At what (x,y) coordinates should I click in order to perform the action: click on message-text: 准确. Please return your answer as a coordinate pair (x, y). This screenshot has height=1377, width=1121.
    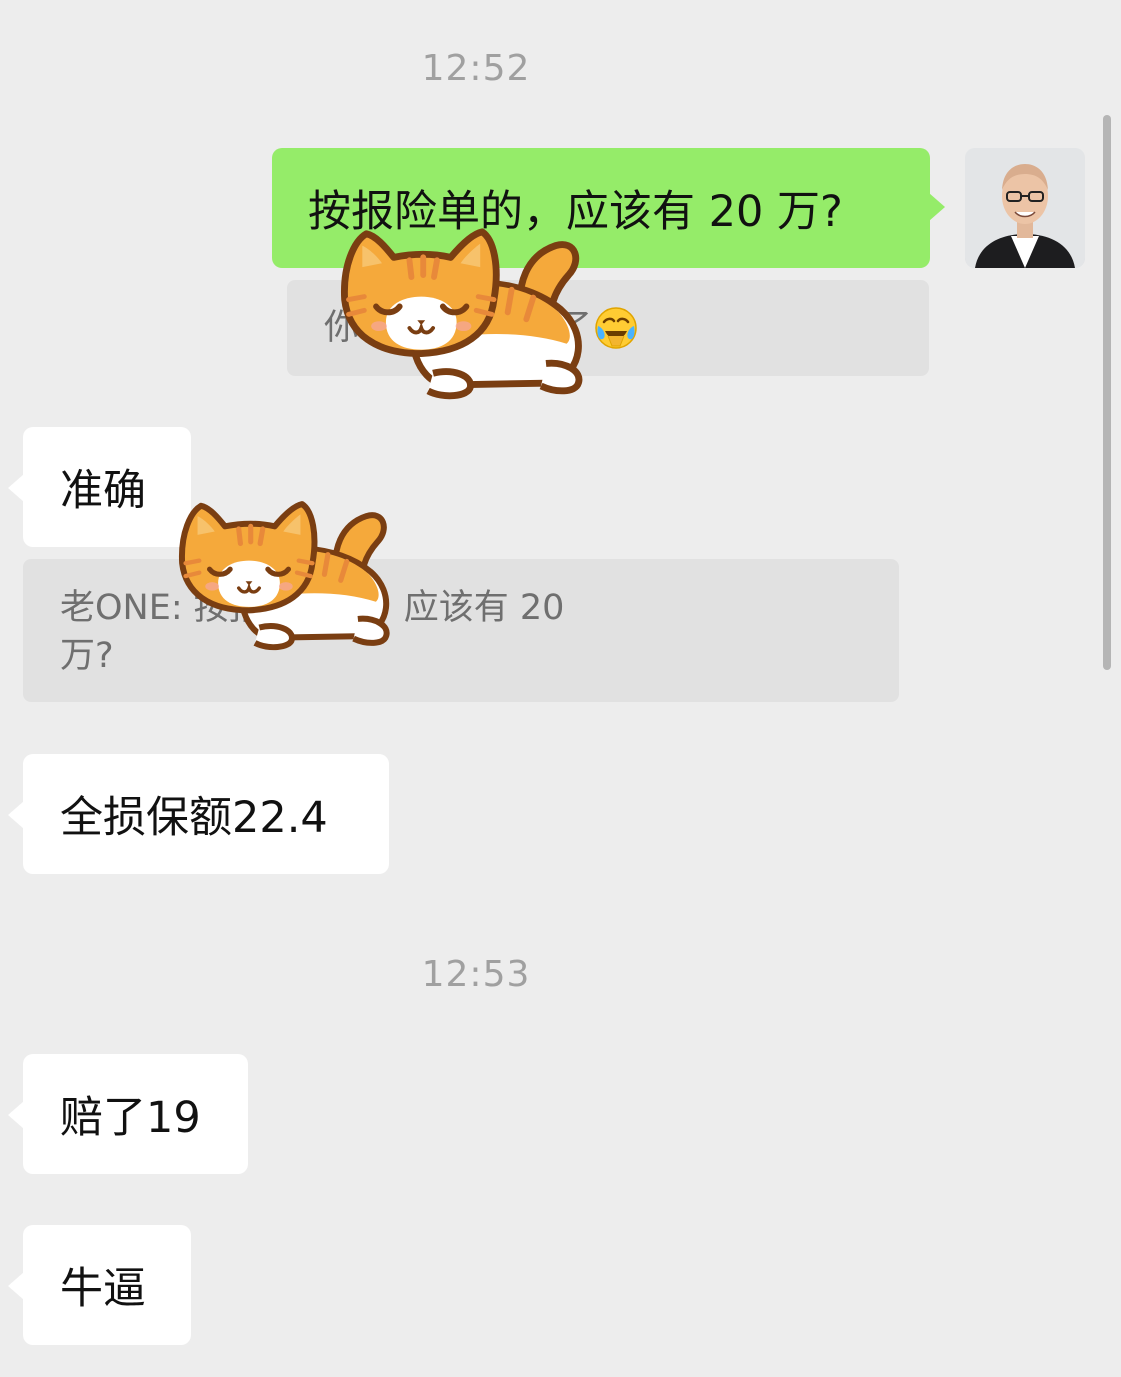
    Looking at the image, I should click on (103, 491).